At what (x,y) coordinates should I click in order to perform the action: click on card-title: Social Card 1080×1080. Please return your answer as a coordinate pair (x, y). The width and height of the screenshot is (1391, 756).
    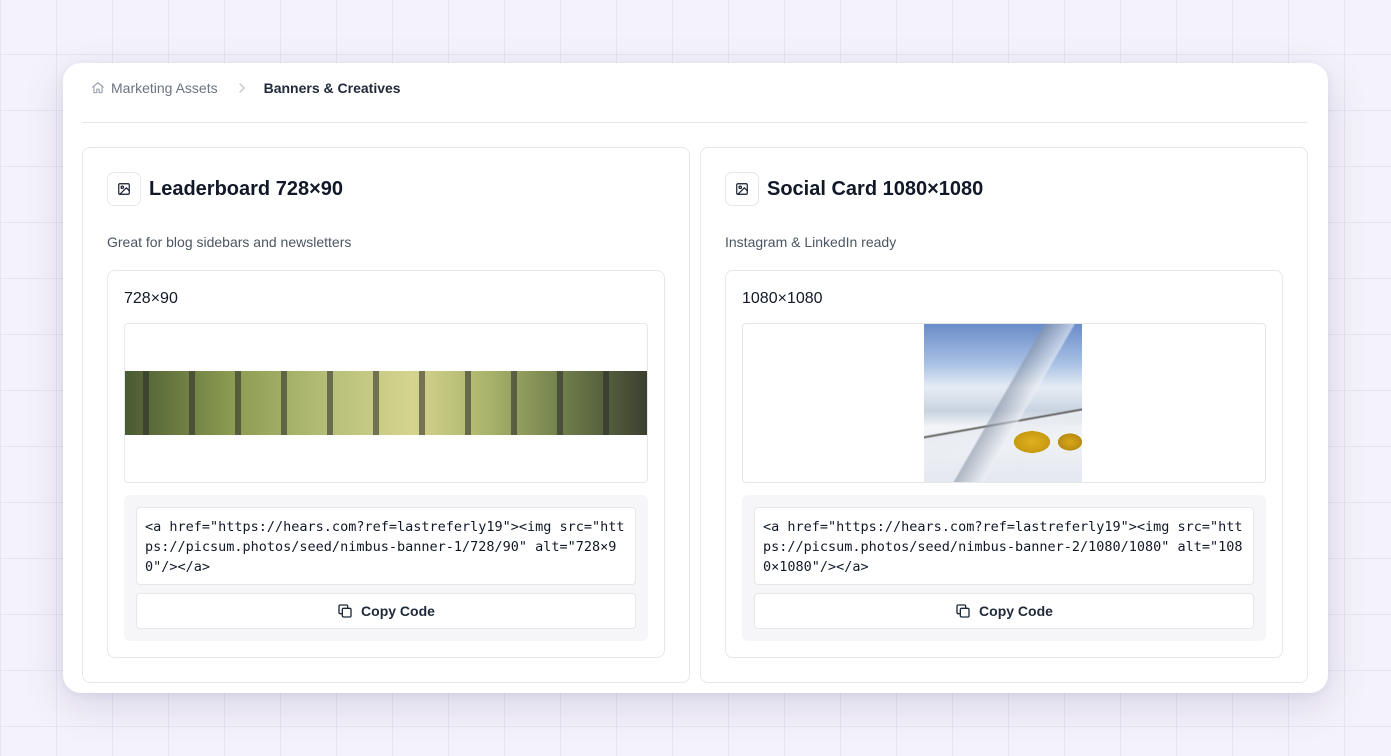
    Looking at the image, I should click on (875, 188).